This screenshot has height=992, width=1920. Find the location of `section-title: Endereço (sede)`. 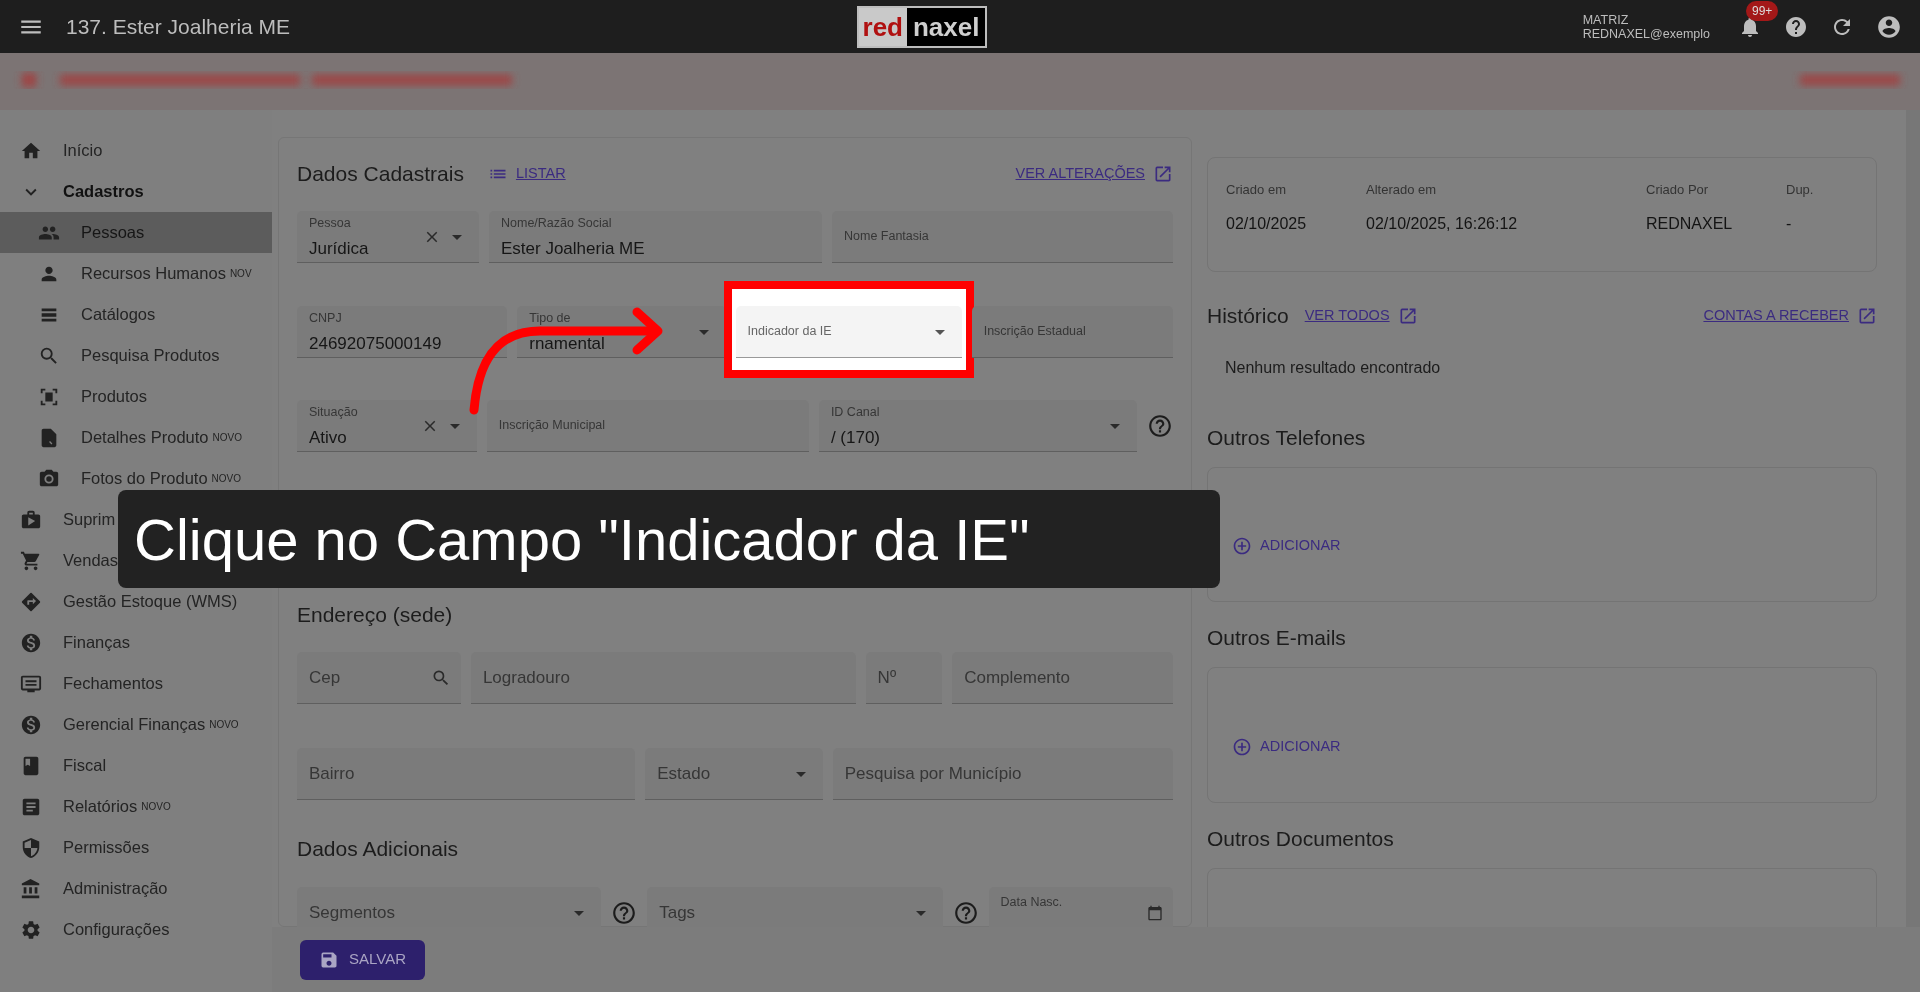

section-title: Endereço (sede) is located at coordinates (375, 615).